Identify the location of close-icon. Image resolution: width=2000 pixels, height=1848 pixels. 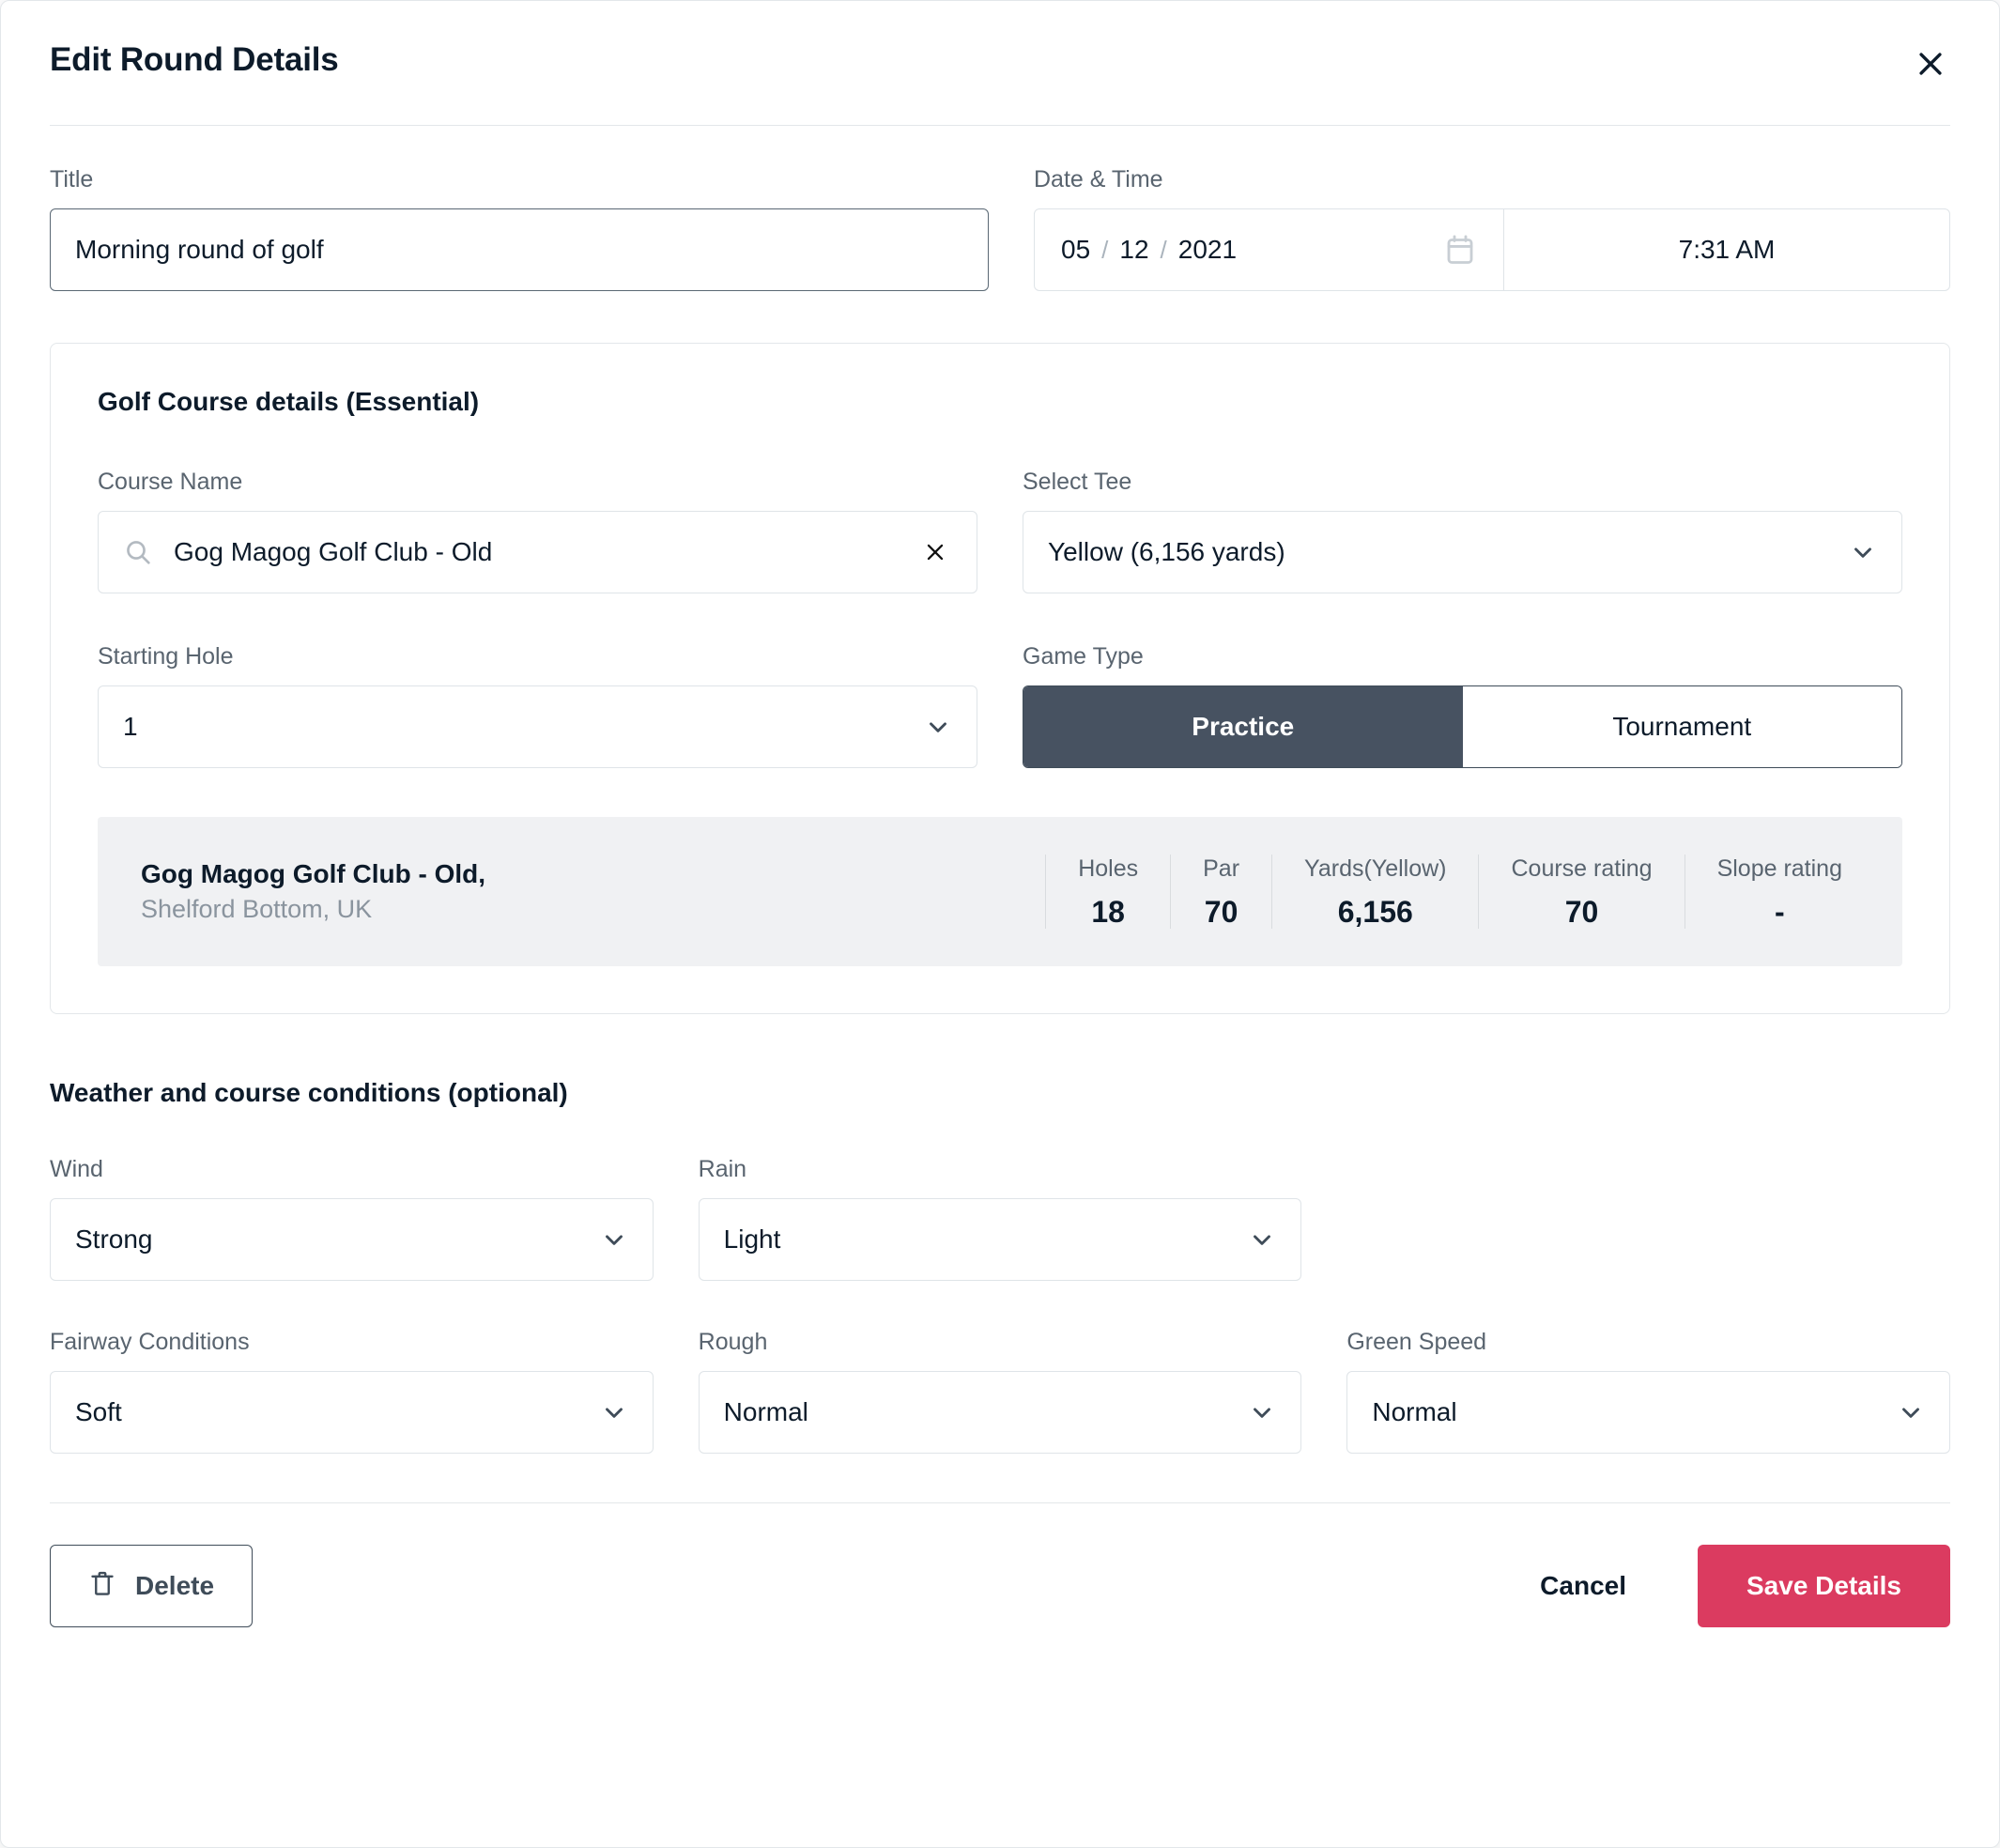
(1930, 64).